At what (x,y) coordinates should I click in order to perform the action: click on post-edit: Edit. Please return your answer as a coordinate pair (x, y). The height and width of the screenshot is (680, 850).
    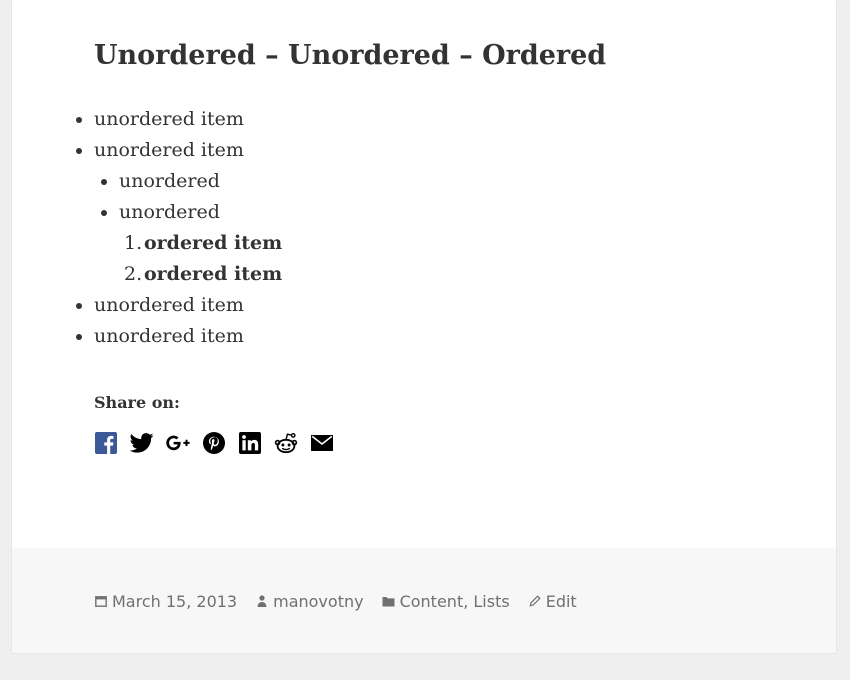
    Looking at the image, I should click on (552, 601).